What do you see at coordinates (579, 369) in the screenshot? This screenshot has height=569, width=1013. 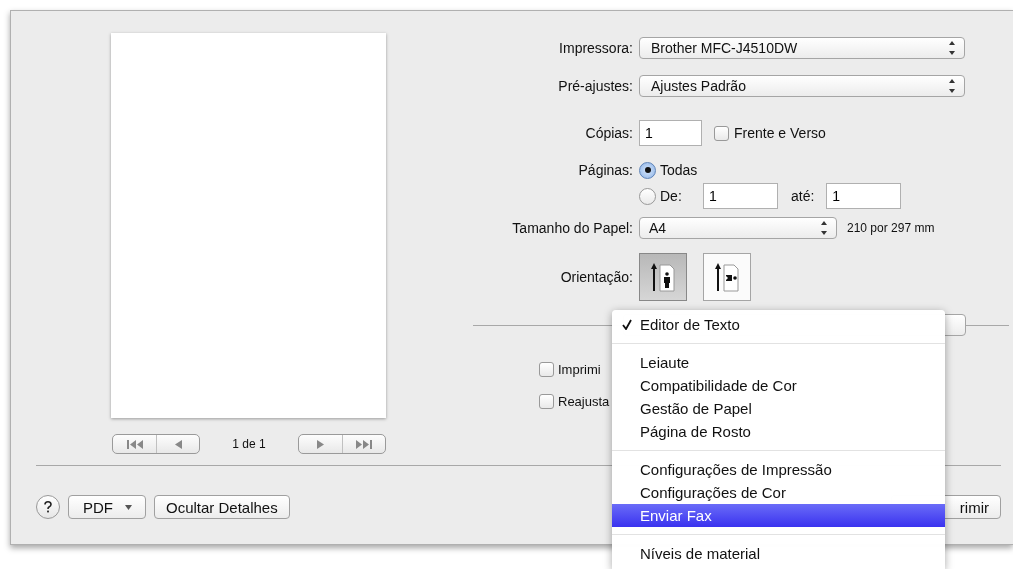 I see `checkbox-label: Imprimi` at bounding box center [579, 369].